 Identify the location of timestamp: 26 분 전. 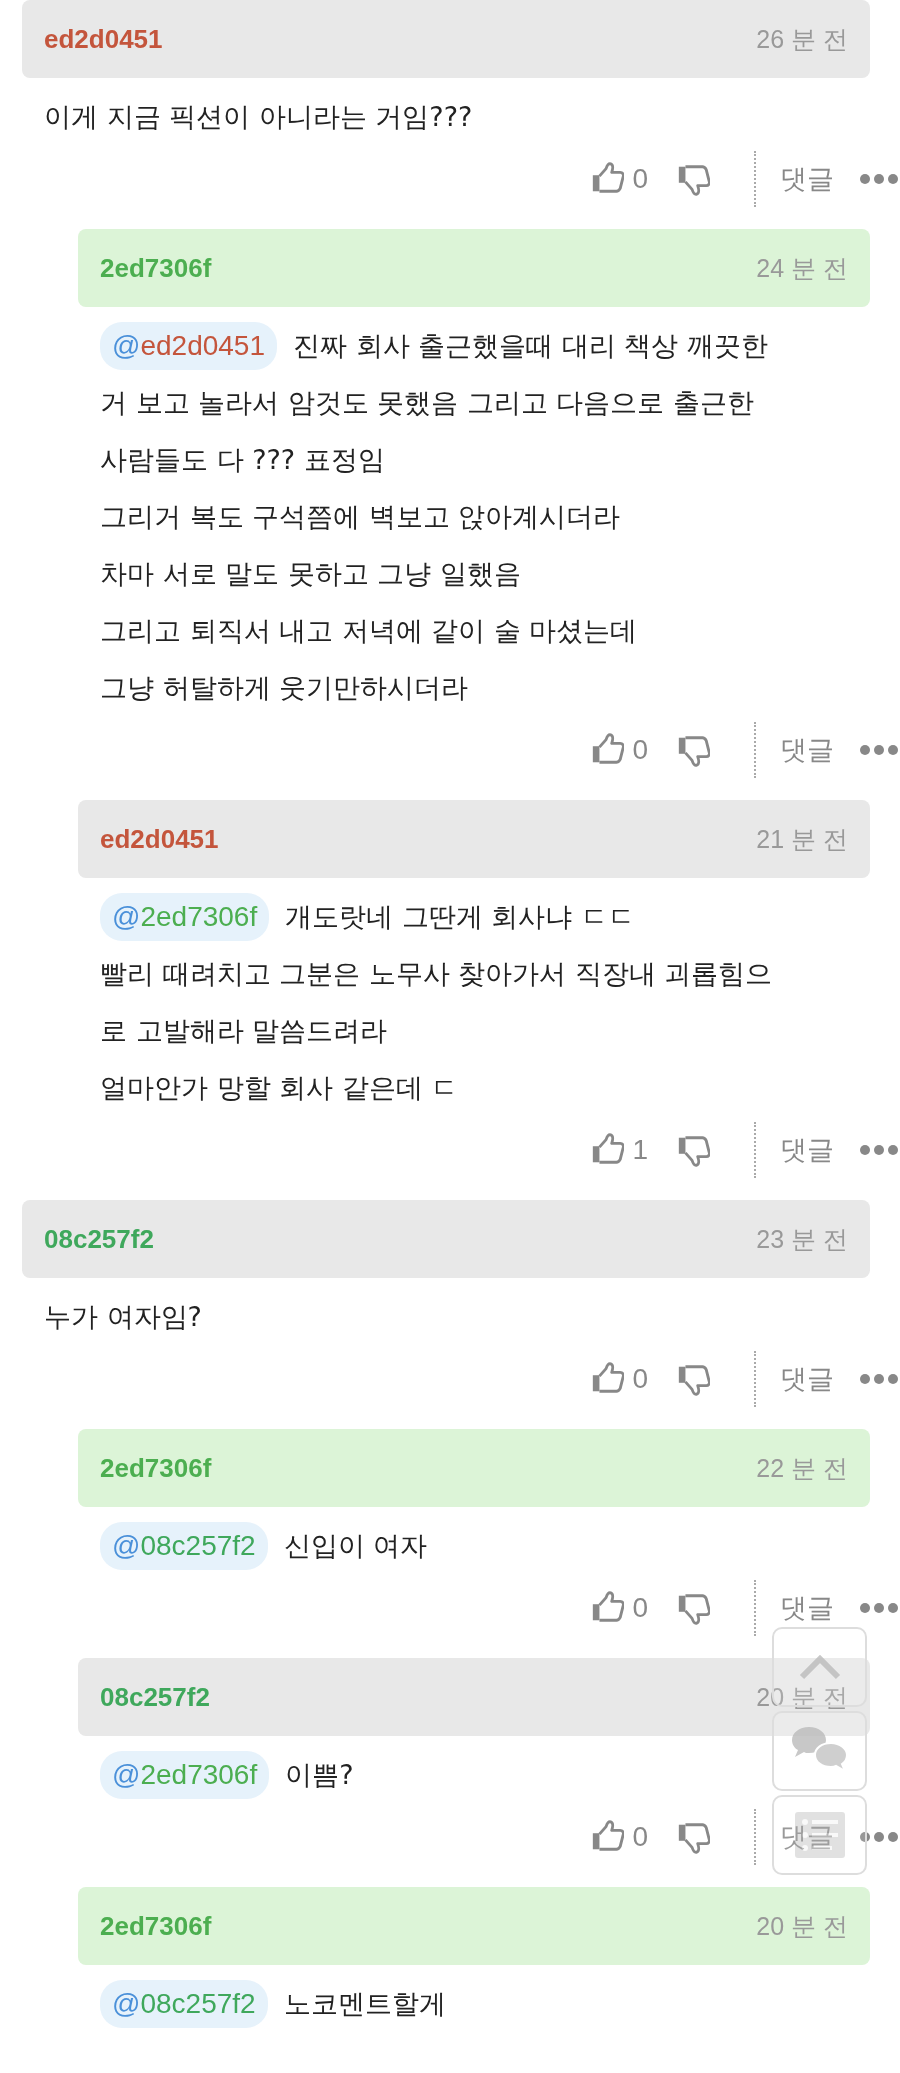
(802, 39).